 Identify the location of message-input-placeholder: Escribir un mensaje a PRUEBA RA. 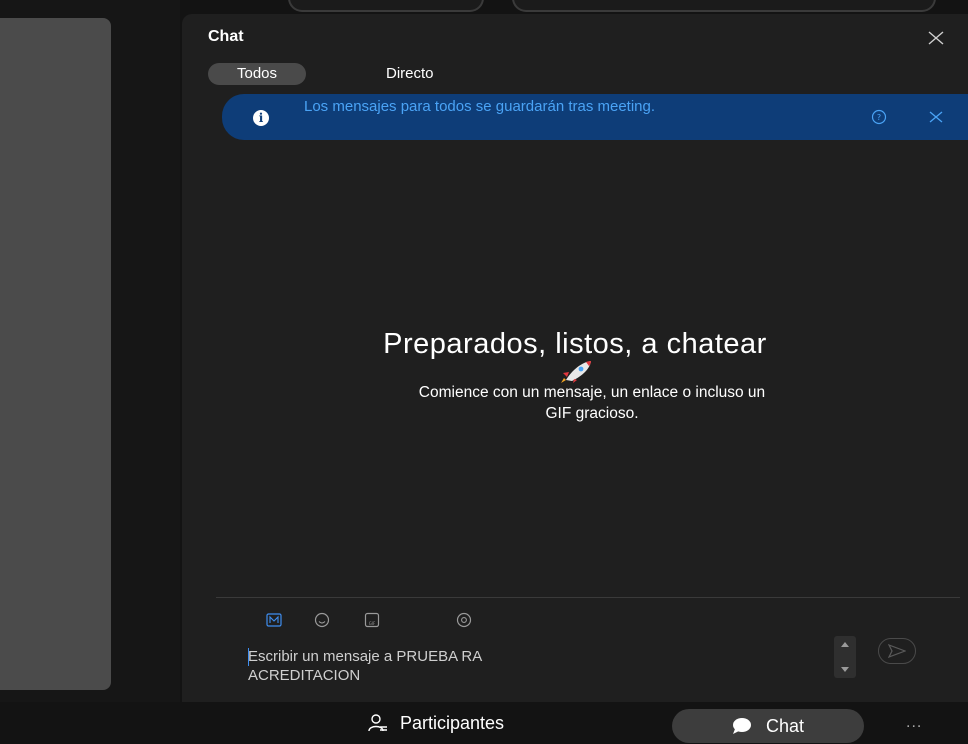
(365, 656).